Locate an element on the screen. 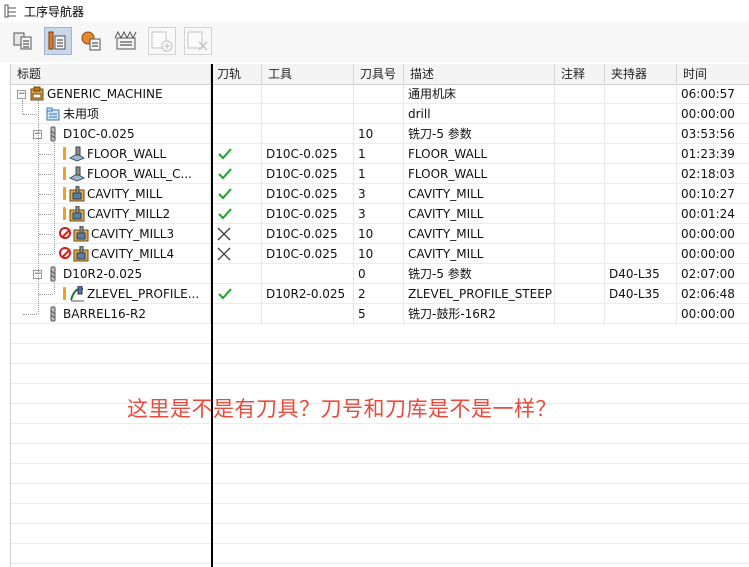 This screenshot has width=749, height=567. column-header-description: 描述 is located at coordinates (479, 74).